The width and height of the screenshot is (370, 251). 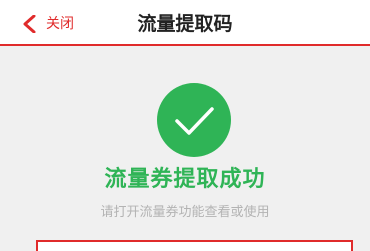 I want to click on success-title: 流量券提取成功, so click(x=185, y=179).